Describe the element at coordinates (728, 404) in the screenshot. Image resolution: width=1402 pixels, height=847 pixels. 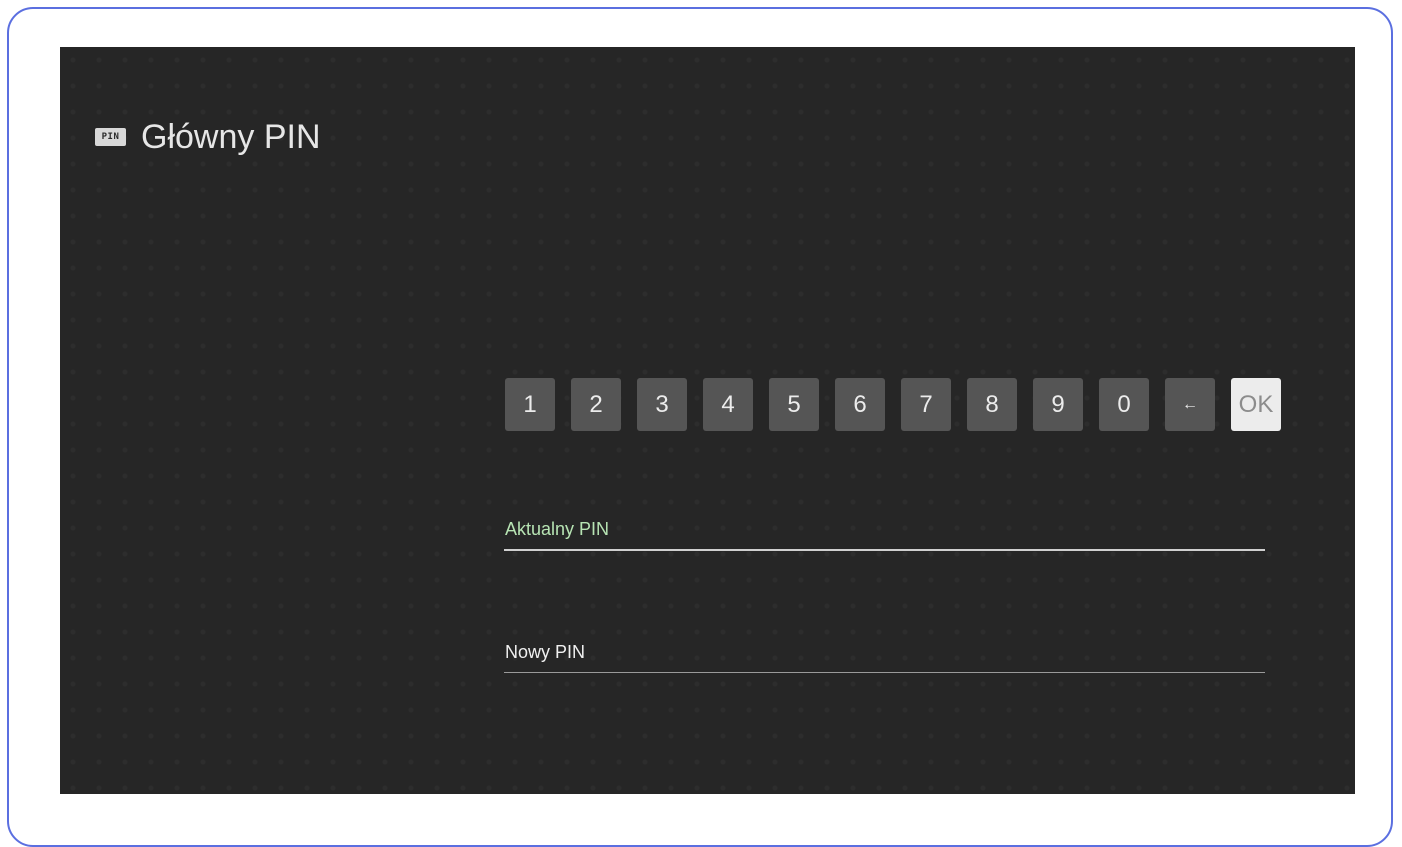
I see `key-4: 4` at that location.